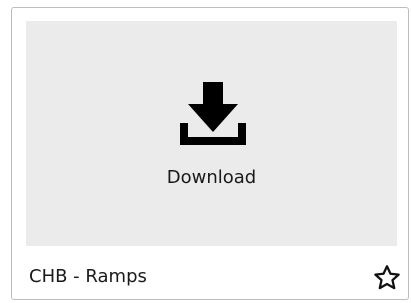  I want to click on download-icon, so click(213, 117).